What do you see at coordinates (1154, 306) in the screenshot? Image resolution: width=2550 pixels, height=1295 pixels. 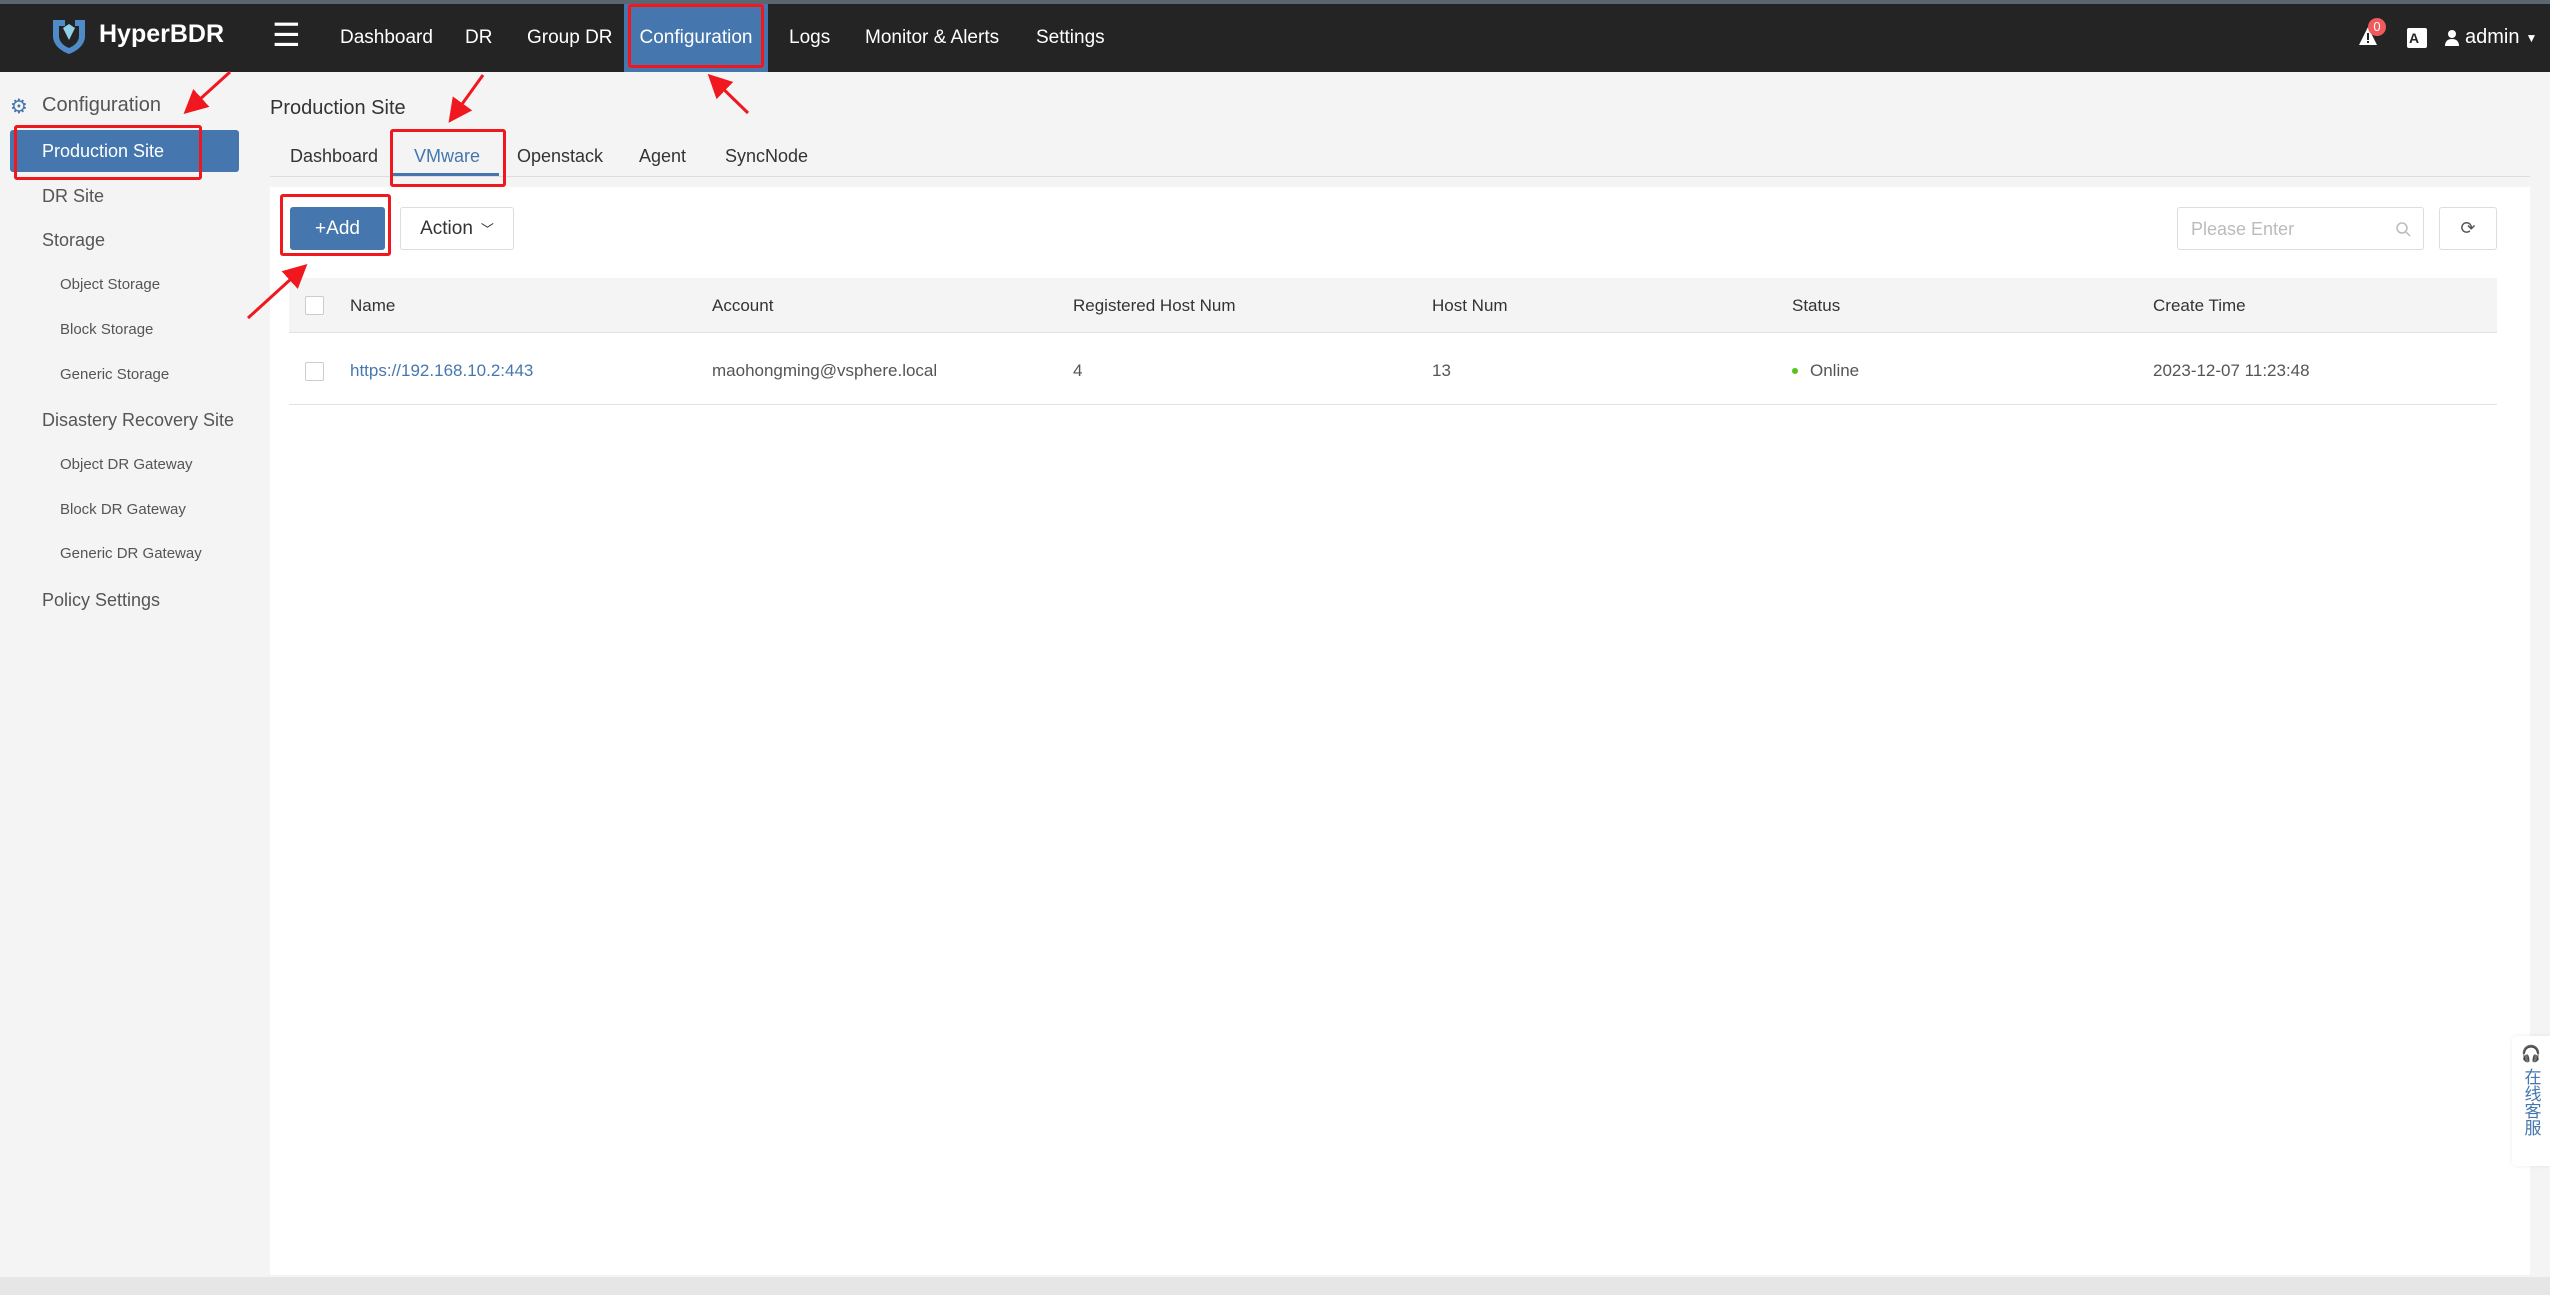 I see `column-registered-host-num: Registered Host Num` at bounding box center [1154, 306].